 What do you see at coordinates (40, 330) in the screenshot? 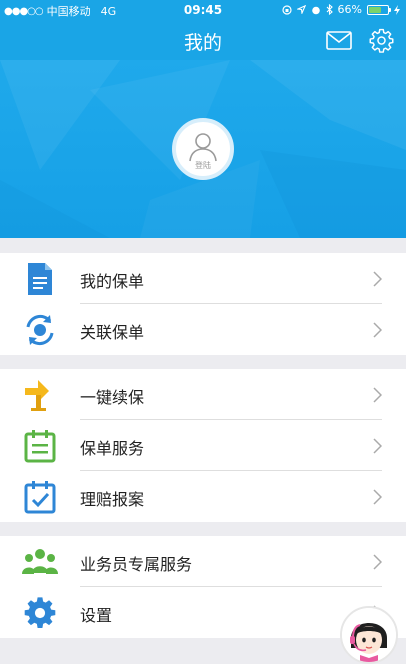
I see `sync-icon` at bounding box center [40, 330].